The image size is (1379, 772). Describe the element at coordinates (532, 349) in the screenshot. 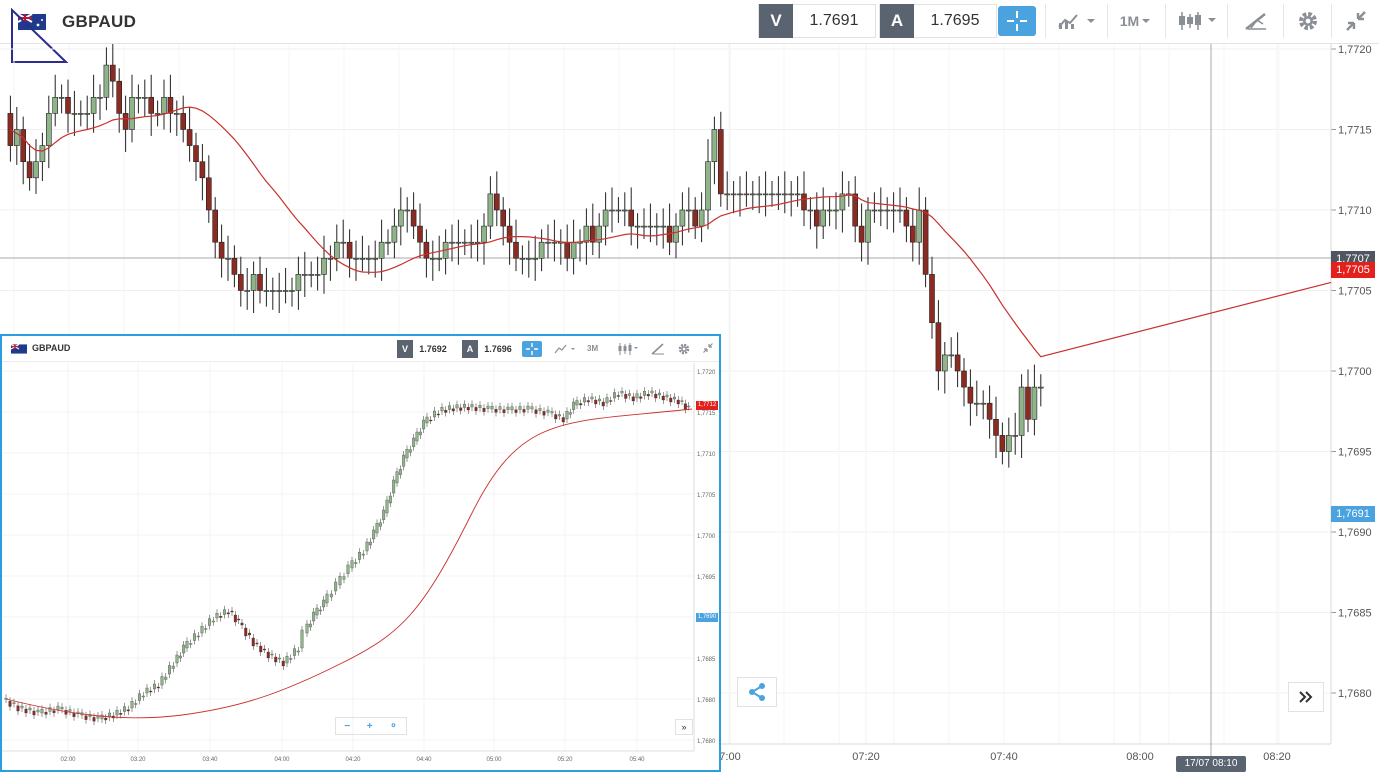

I see `inset-crosshair-button` at that location.